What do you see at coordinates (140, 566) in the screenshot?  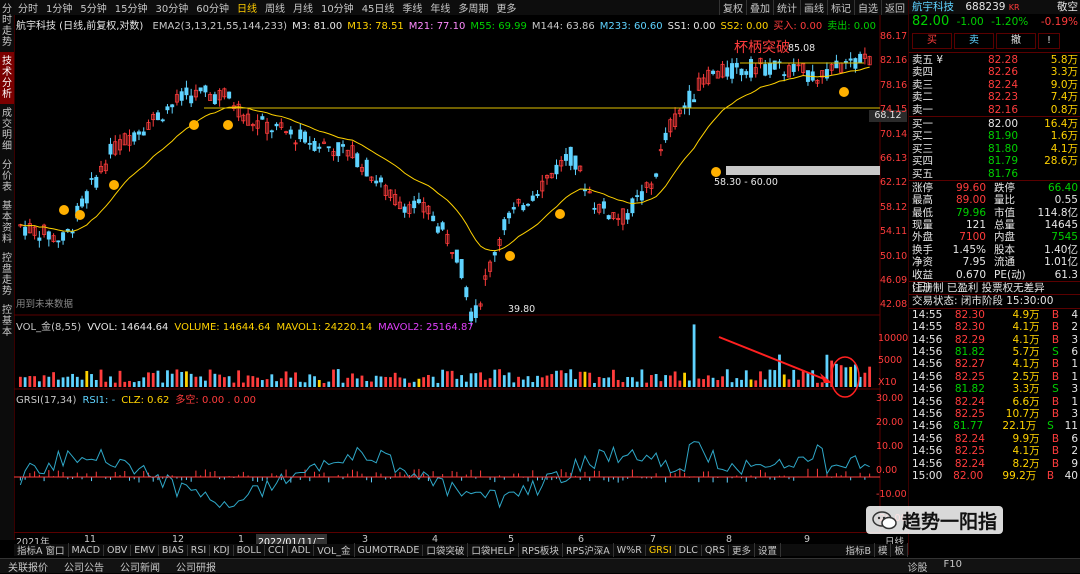 I see `status-link-2: 公司新闻` at bounding box center [140, 566].